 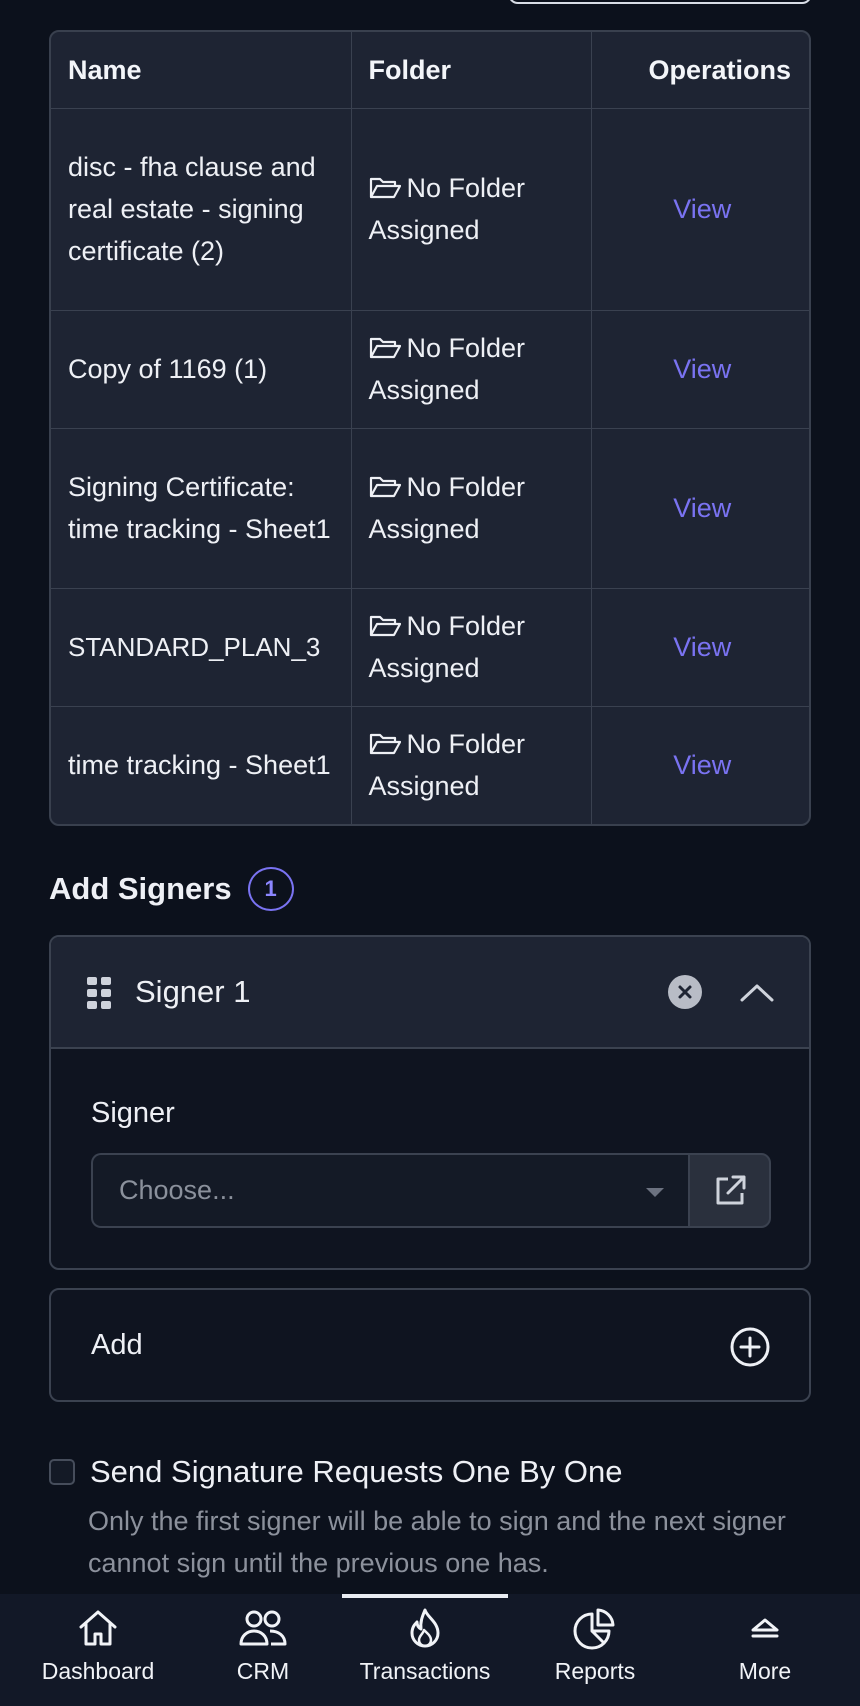 What do you see at coordinates (133, 1113) in the screenshot?
I see `signer-field-label: Signer` at bounding box center [133, 1113].